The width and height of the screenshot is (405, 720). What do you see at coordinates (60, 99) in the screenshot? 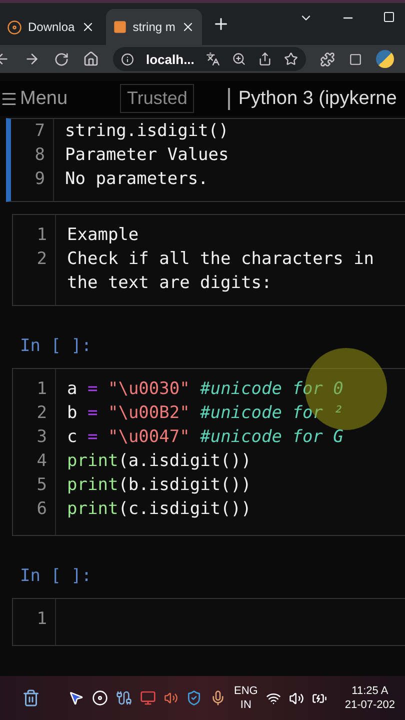
I see `menu-button: Menu` at bounding box center [60, 99].